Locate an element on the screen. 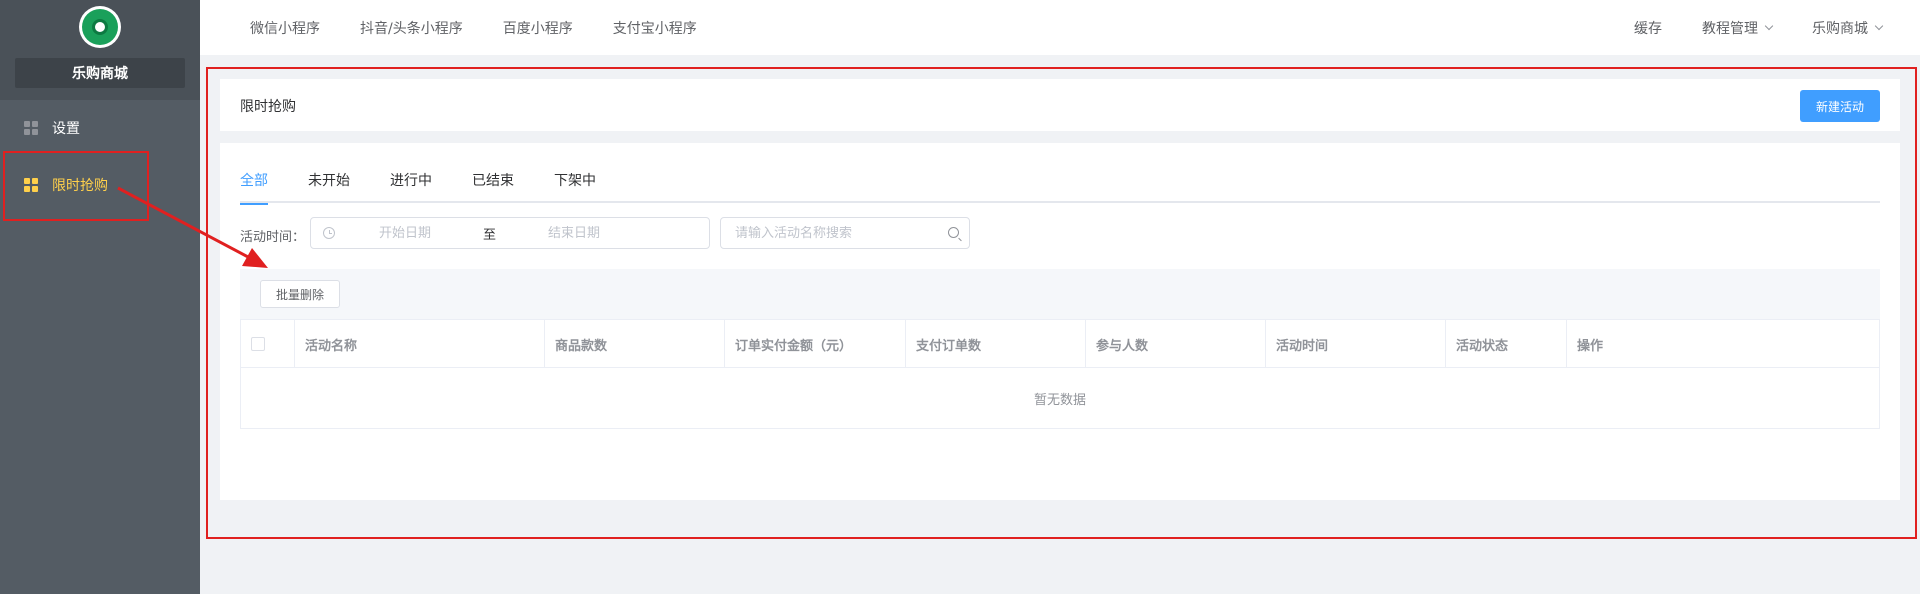  grid-icon is located at coordinates (31, 128).